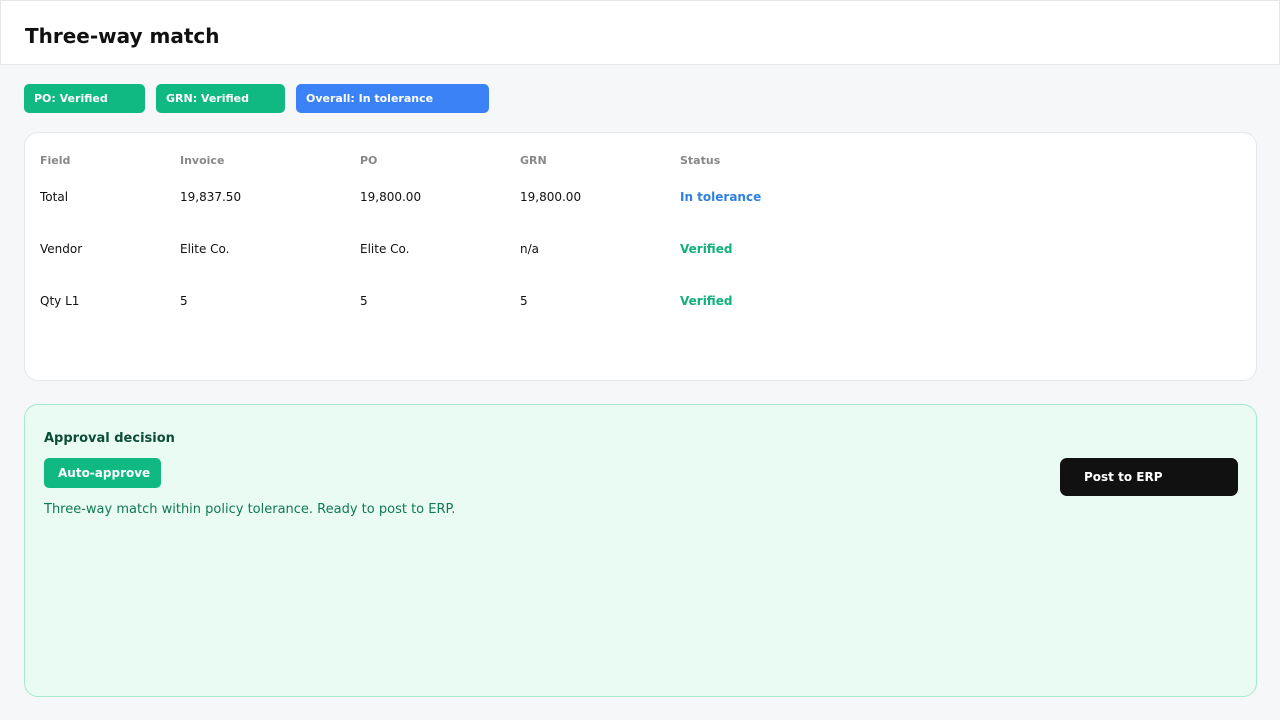 This screenshot has height=720, width=1280. What do you see at coordinates (391, 197) in the screenshot?
I see `cell-po: 19,800.00` at bounding box center [391, 197].